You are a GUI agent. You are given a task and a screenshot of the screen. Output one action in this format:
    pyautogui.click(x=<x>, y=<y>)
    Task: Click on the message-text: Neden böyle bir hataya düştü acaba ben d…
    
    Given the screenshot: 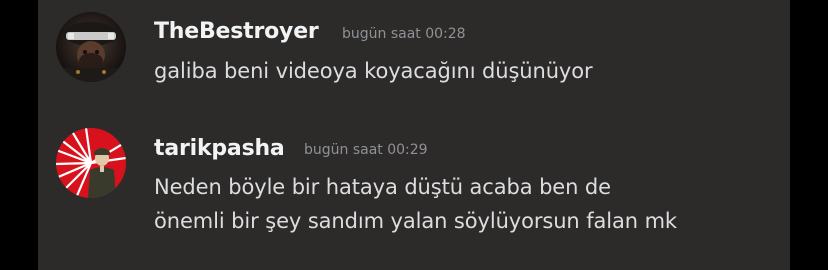 What is the action you would take?
    pyautogui.click(x=382, y=187)
    